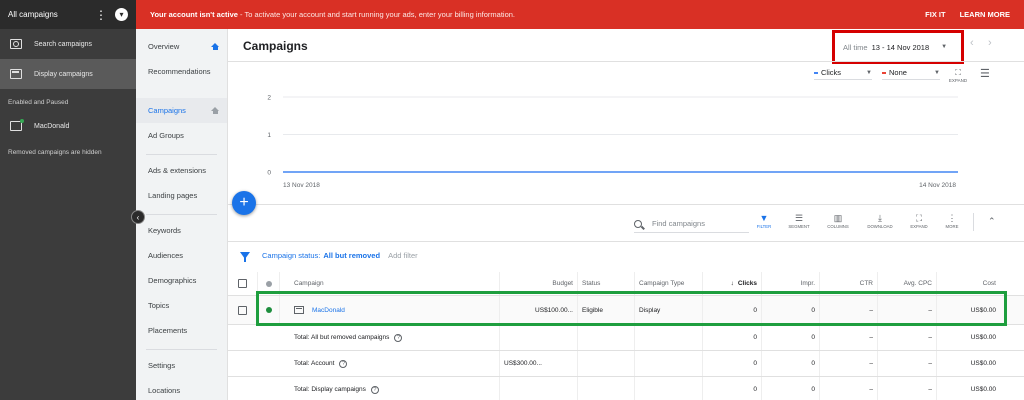  What do you see at coordinates (898, 47) in the screenshot?
I see `date-range-selector: All time 13 - 14 Nov 2018 ▼` at bounding box center [898, 47].